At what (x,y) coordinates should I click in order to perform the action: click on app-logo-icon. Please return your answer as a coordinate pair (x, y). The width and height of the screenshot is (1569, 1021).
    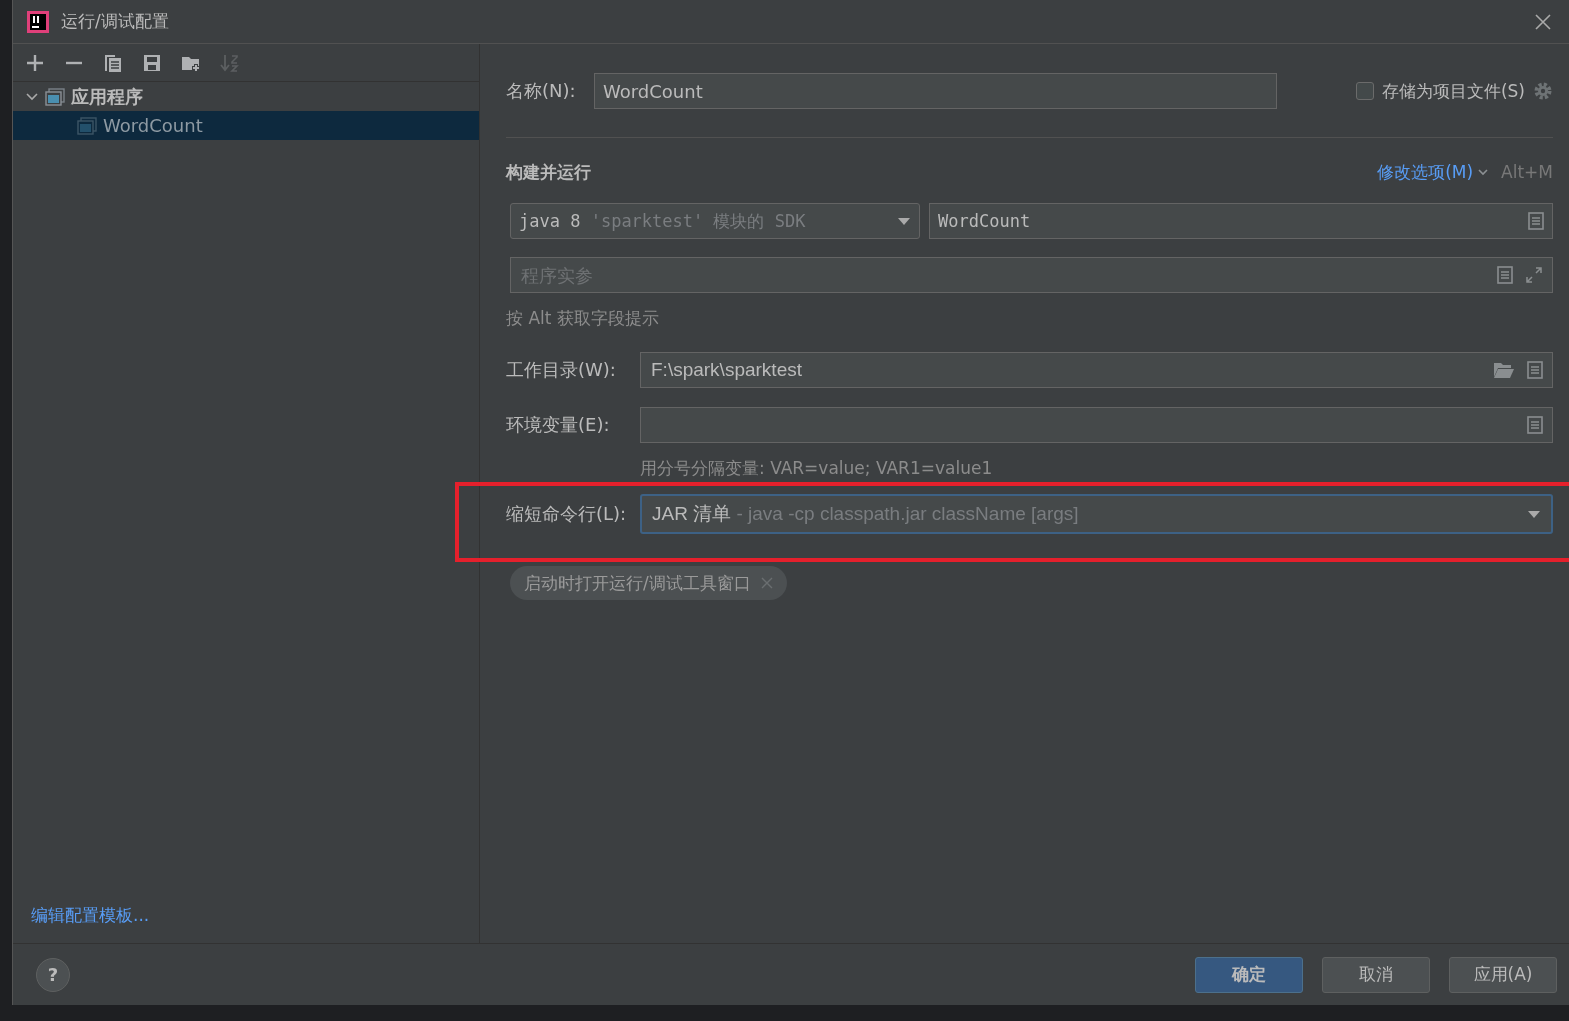
    Looking at the image, I should click on (38, 21).